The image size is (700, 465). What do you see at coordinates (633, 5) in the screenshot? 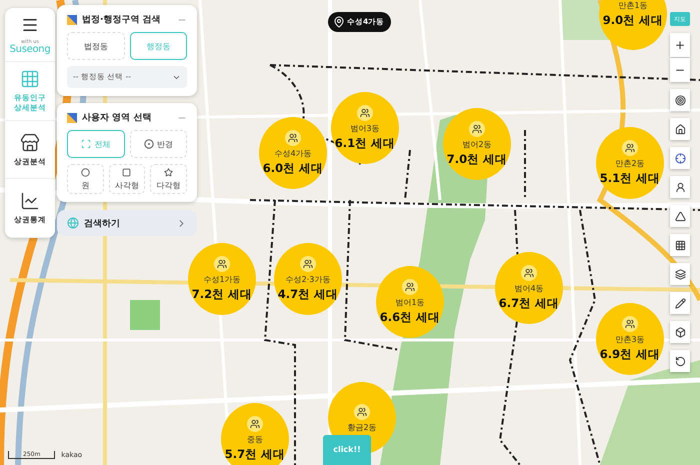
I see `district-name: 만촌1동` at bounding box center [633, 5].